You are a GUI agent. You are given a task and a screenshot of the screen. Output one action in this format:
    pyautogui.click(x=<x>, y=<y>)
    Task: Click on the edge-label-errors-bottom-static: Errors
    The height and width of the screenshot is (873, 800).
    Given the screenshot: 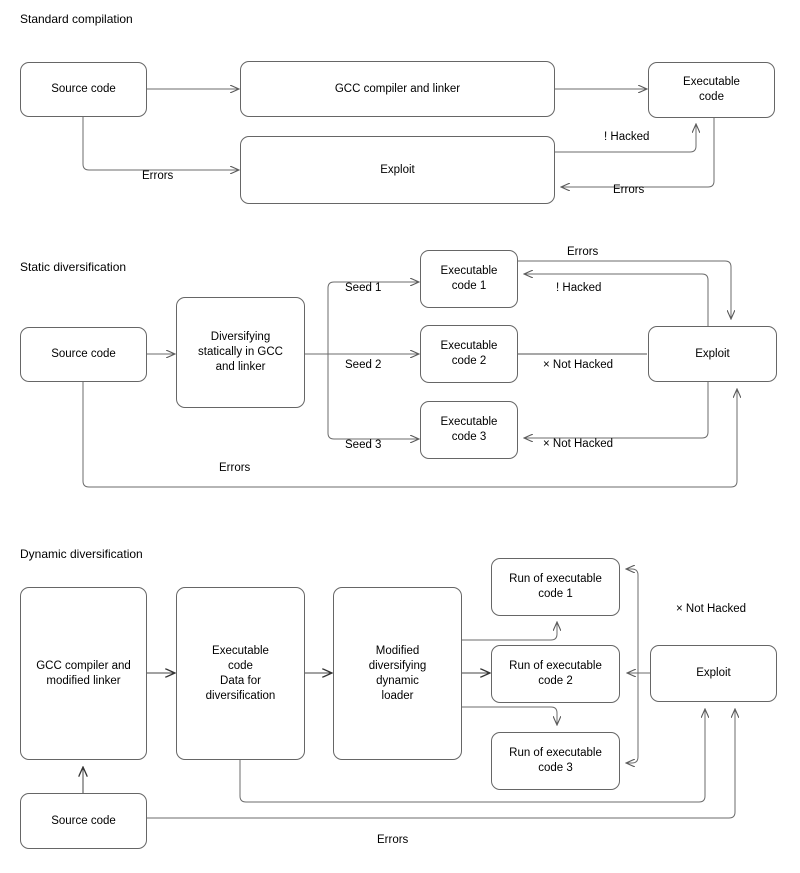 What is the action you would take?
    pyautogui.click(x=235, y=468)
    